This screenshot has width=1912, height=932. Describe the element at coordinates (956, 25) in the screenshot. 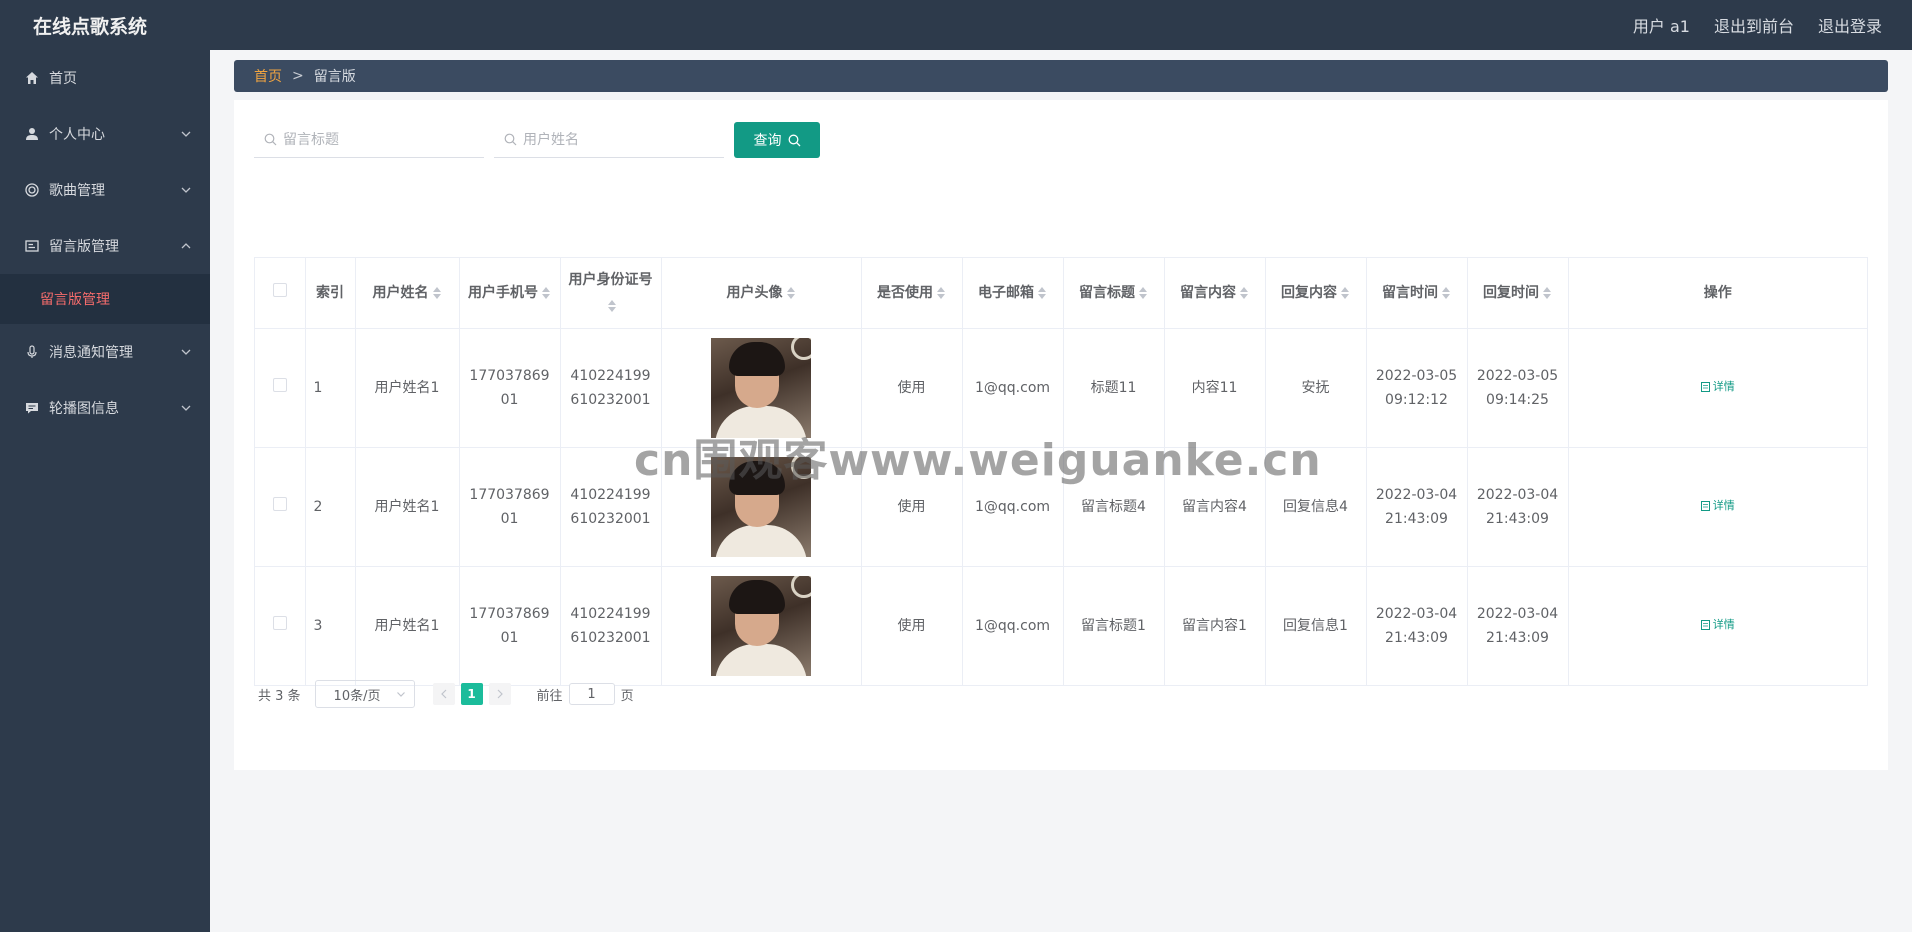

I see `top-bar: 在线点歌系统 用户 a1 退出到前台 退出登录` at that location.